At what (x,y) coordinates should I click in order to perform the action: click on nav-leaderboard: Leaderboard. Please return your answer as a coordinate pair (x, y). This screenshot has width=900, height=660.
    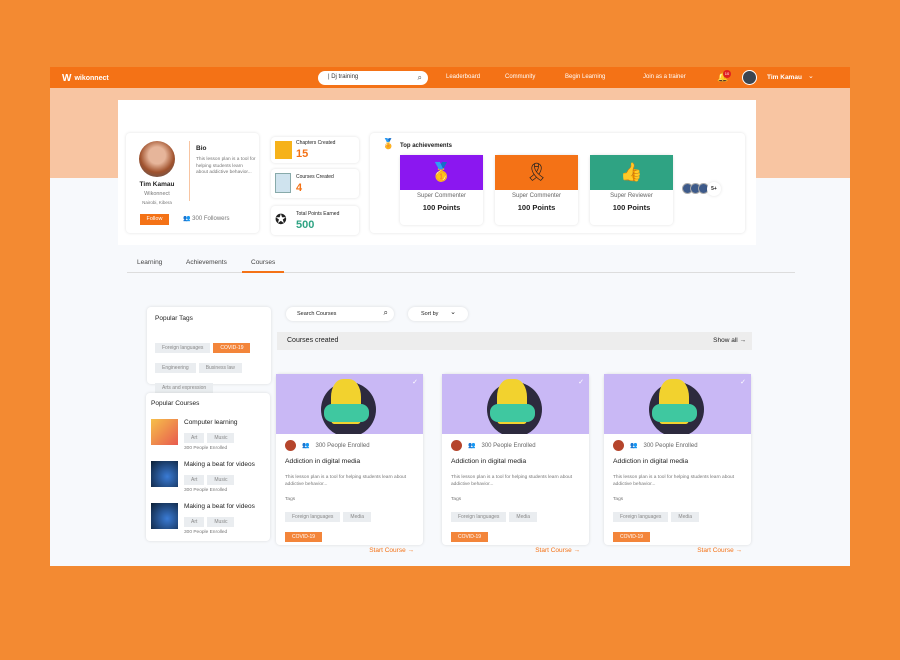
    Looking at the image, I should click on (463, 77).